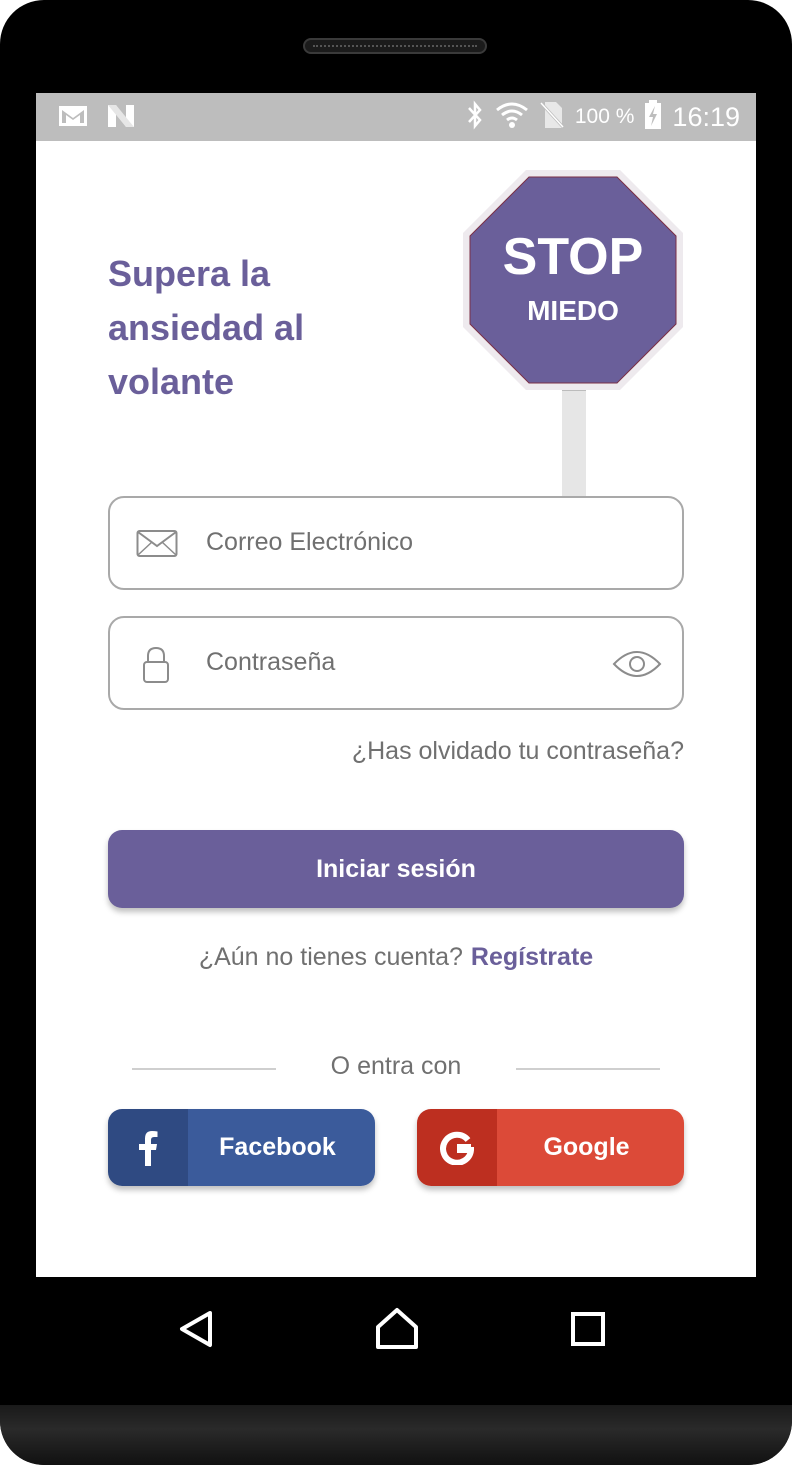  What do you see at coordinates (396, 117) in the screenshot?
I see `status-bar: 100 % 16:19` at bounding box center [396, 117].